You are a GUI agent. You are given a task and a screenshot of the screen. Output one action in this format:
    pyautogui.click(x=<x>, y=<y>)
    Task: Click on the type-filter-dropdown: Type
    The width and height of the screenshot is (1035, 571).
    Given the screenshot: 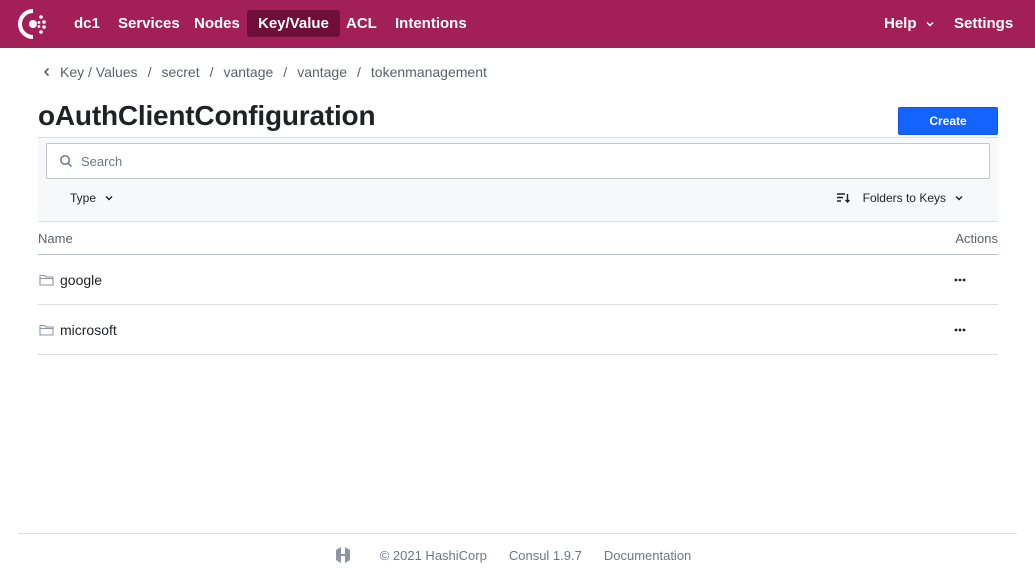 What is the action you would take?
    pyautogui.click(x=92, y=198)
    